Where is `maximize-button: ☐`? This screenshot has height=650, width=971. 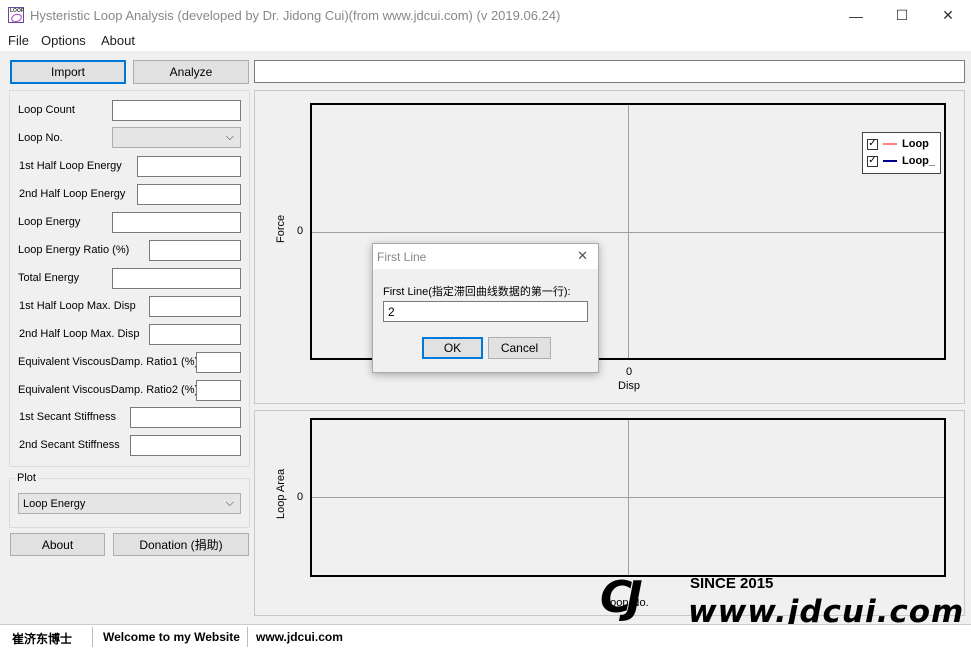
maximize-button: ☐ is located at coordinates (902, 15).